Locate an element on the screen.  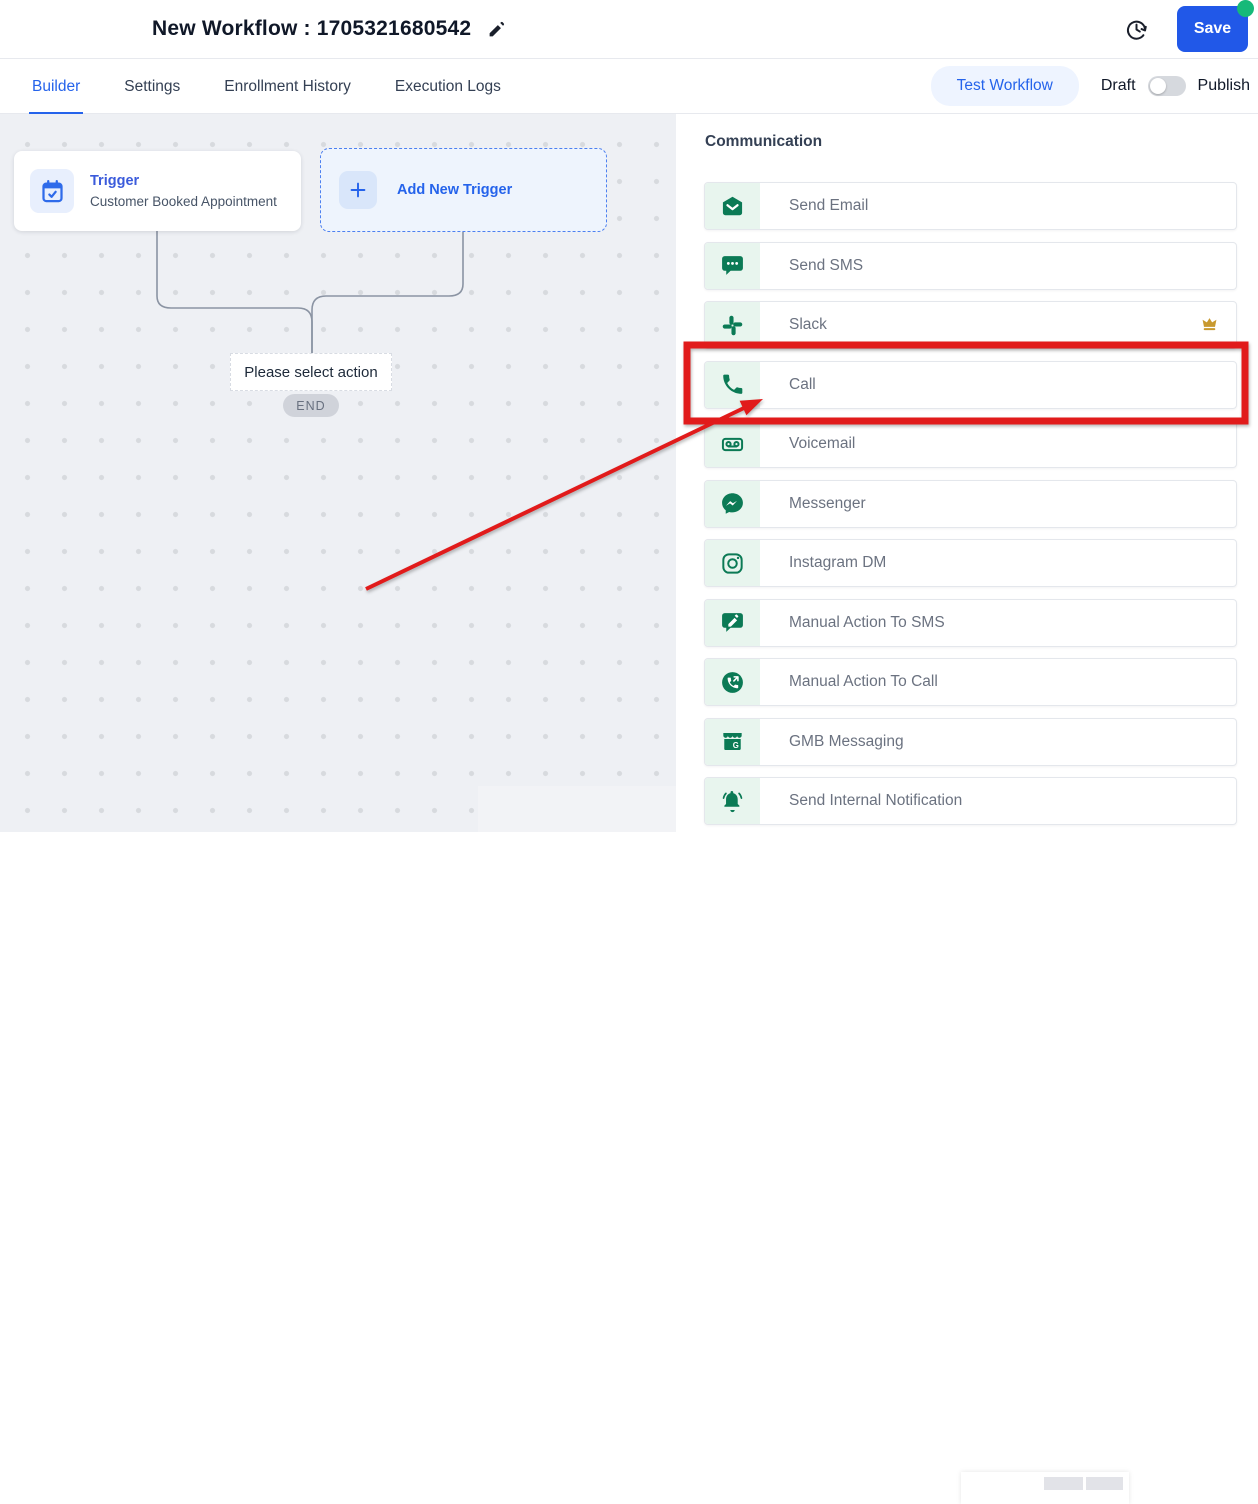
action-item-label: Manual Action To SMS is located at coordinates (867, 622).